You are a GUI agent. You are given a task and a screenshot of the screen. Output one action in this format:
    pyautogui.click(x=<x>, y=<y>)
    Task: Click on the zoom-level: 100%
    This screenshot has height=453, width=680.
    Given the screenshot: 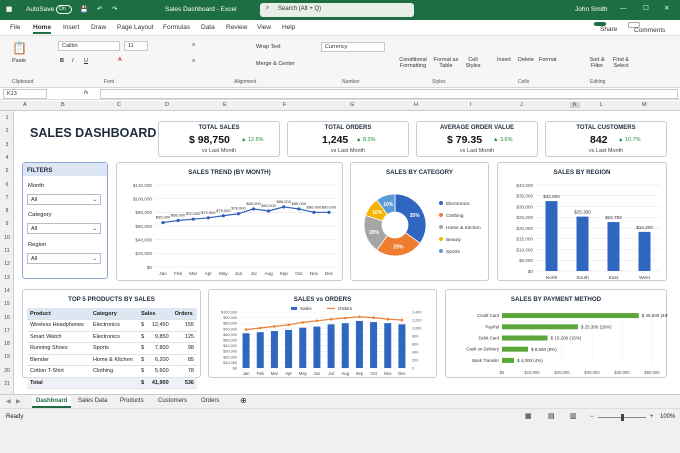 What is the action you would take?
    pyautogui.click(x=667, y=417)
    